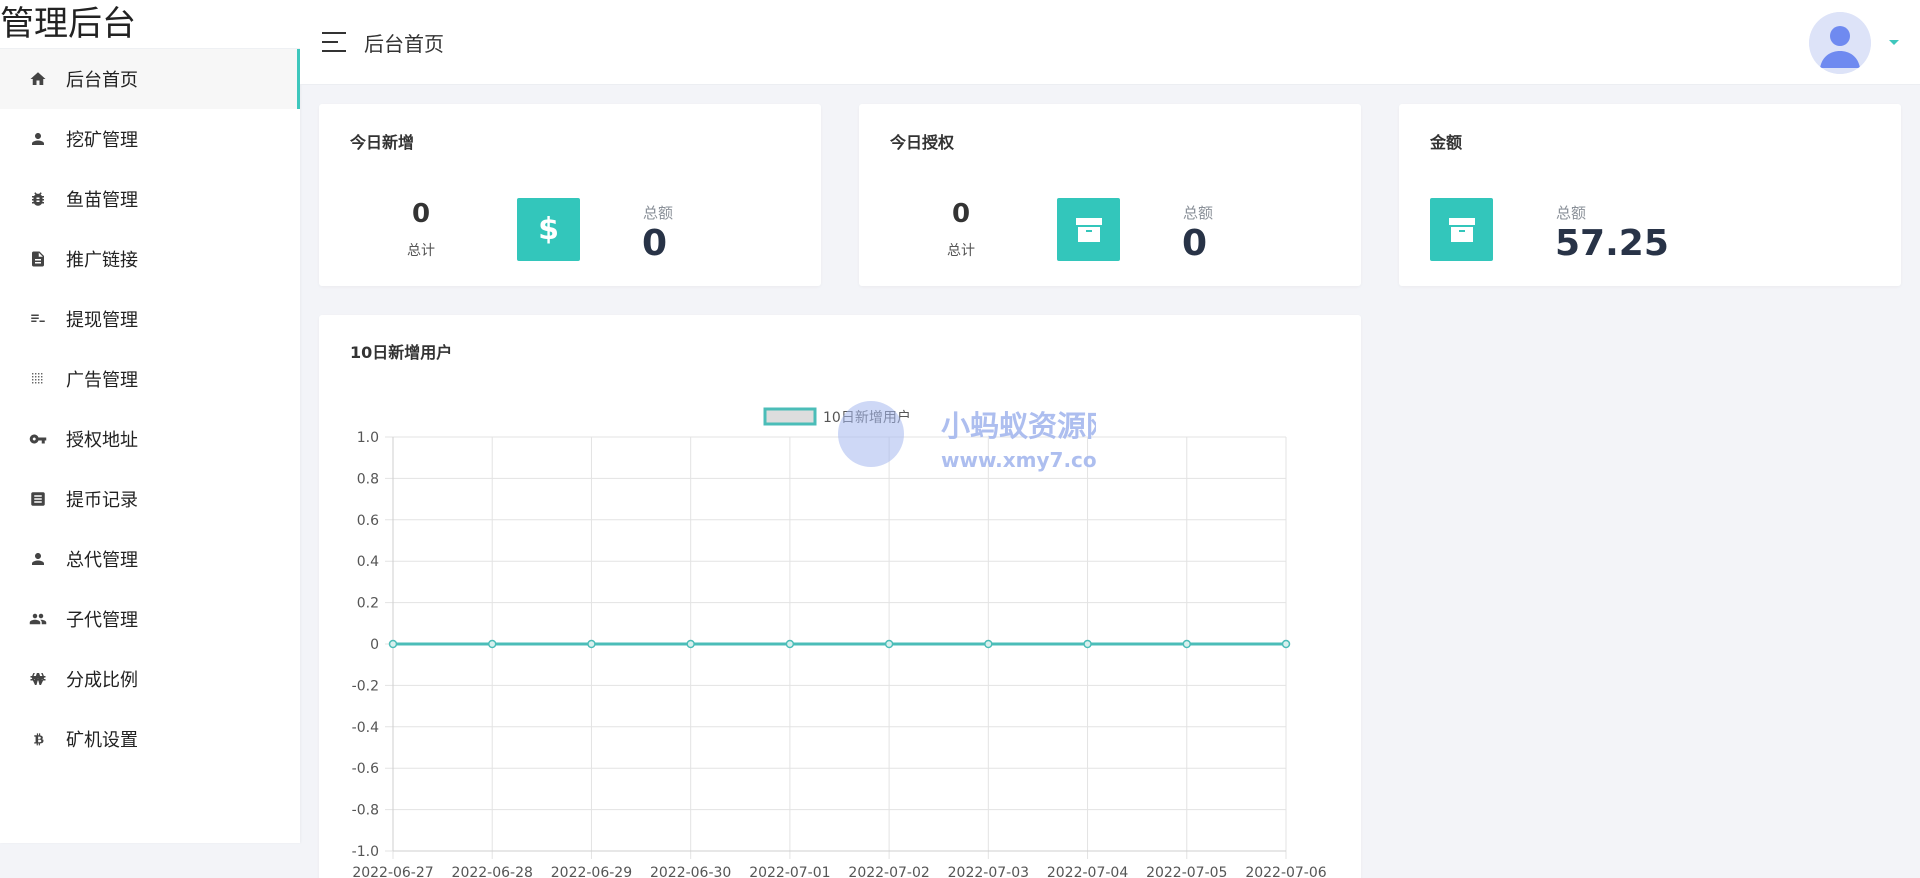 This screenshot has height=878, width=1920. I want to click on receipt-icon, so click(38, 499).